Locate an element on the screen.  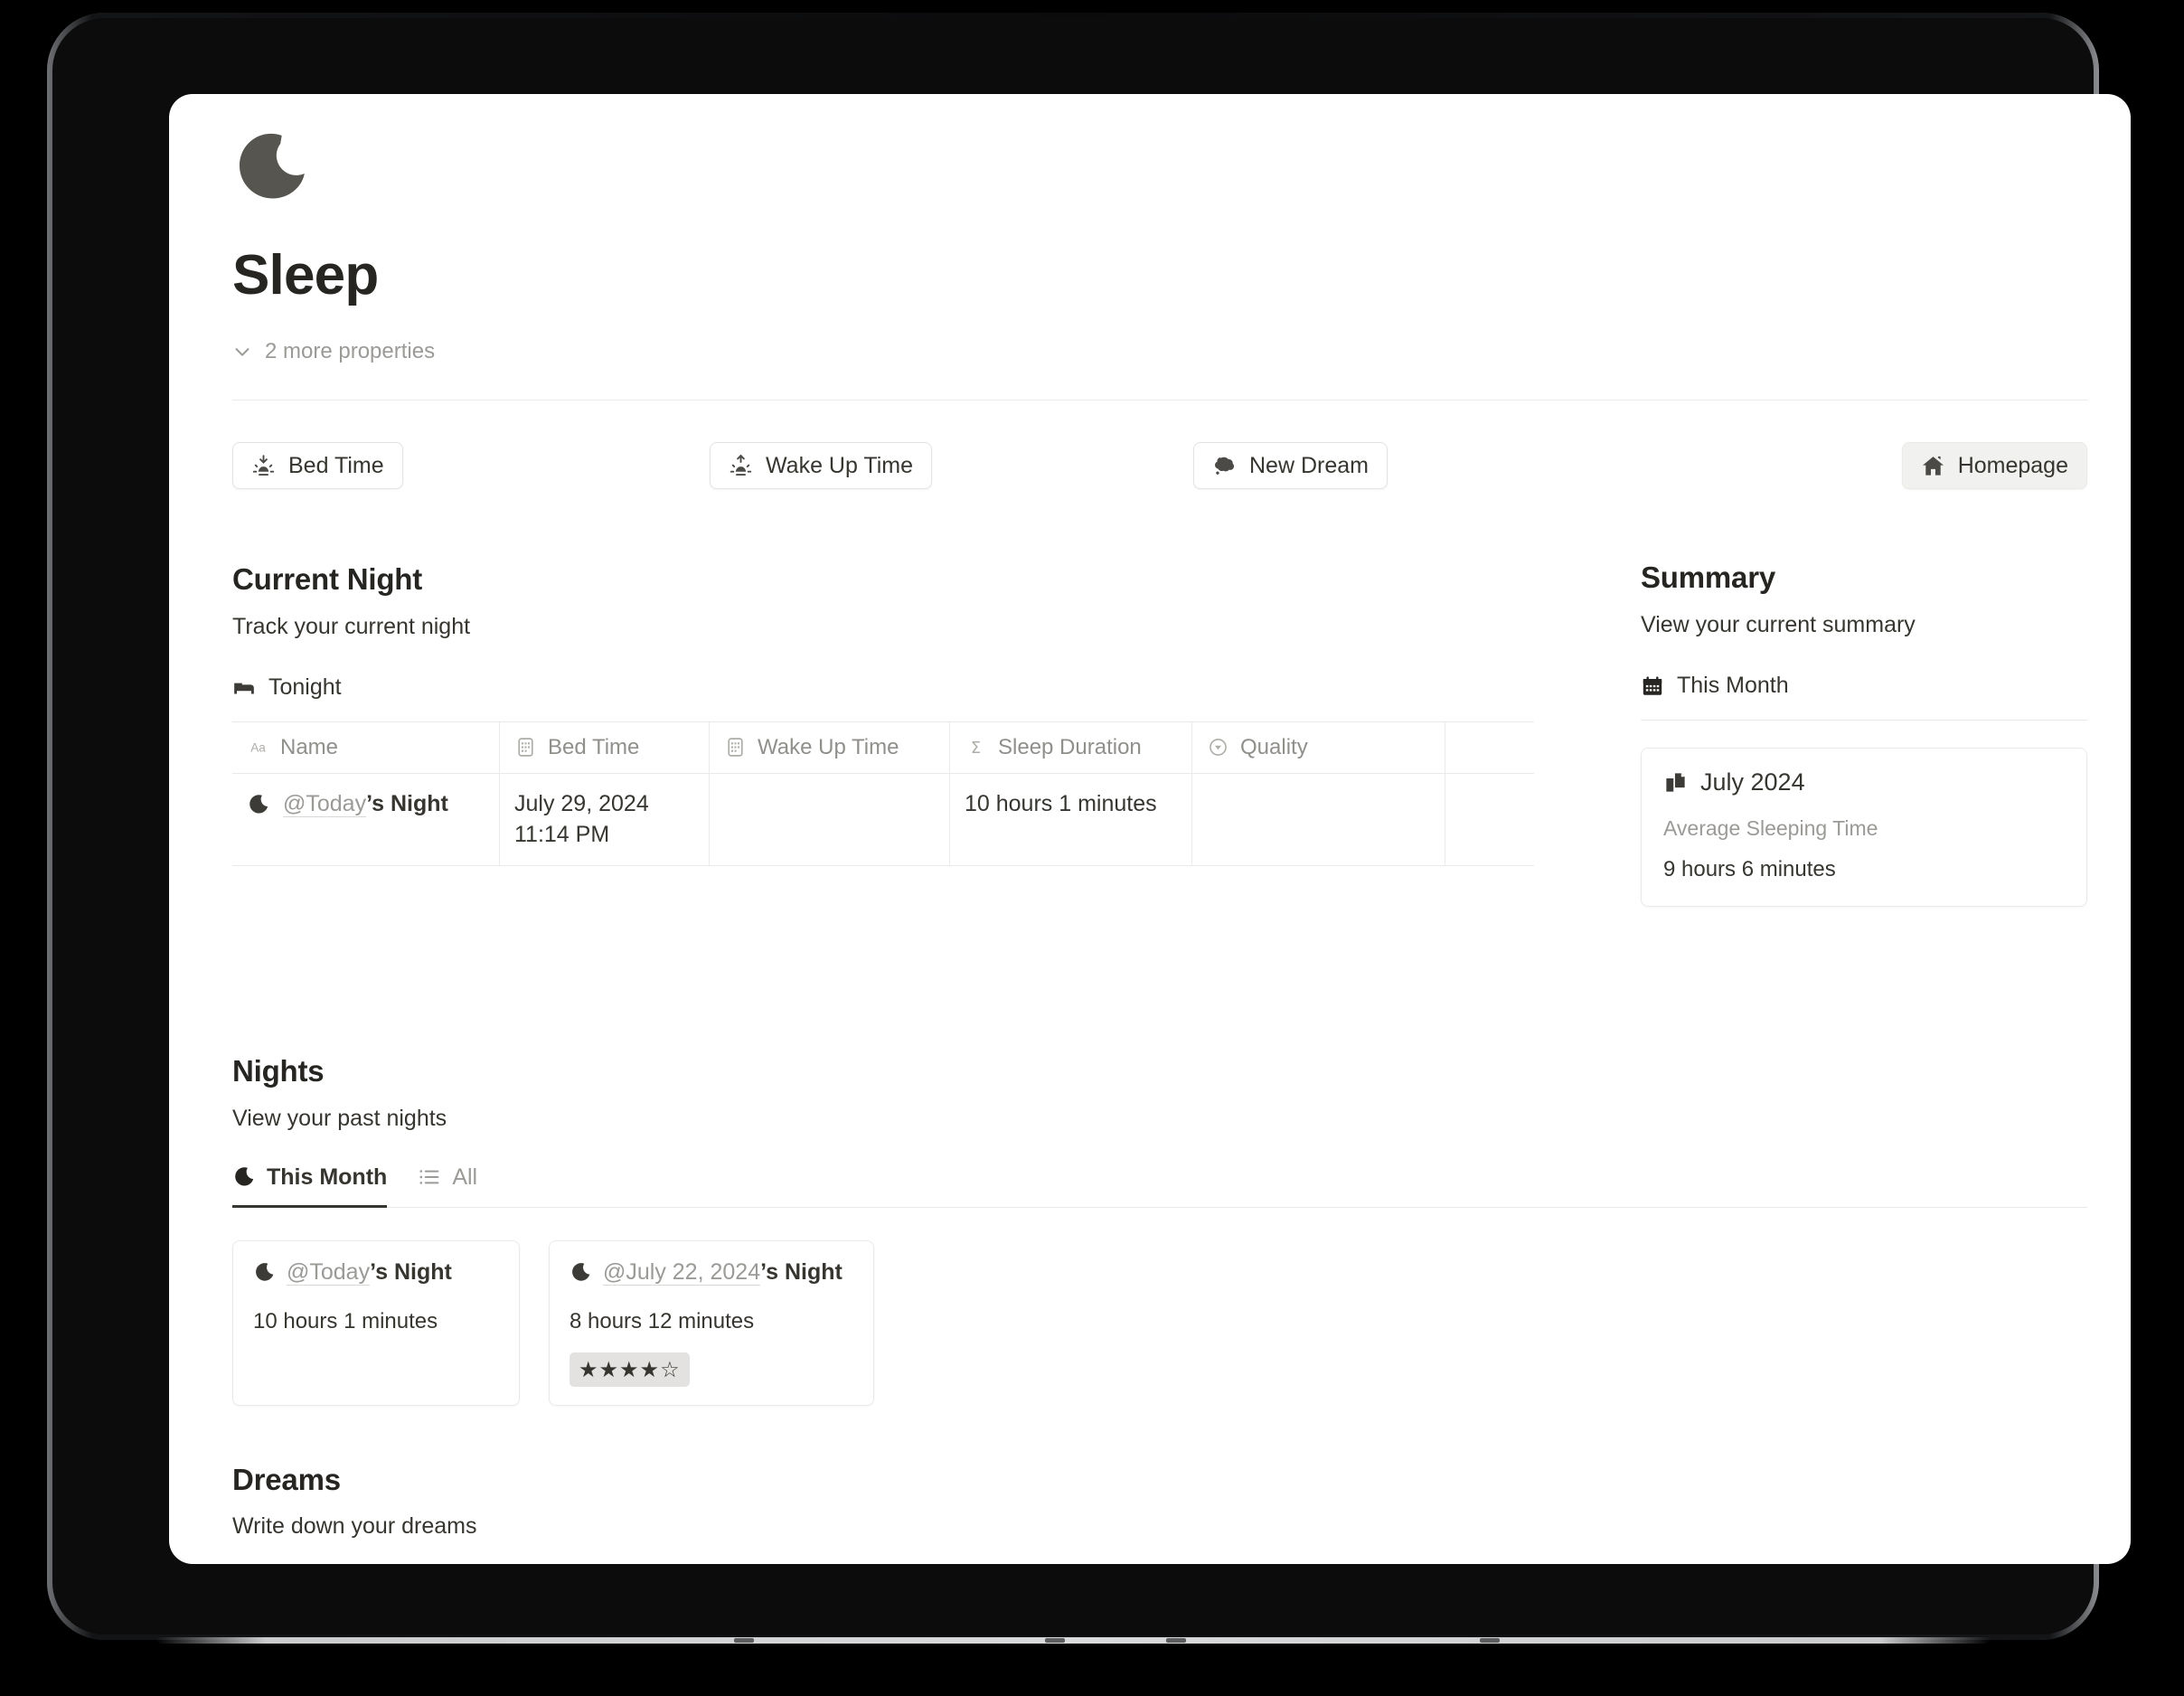
this-month-label: This Month is located at coordinates (1733, 686).